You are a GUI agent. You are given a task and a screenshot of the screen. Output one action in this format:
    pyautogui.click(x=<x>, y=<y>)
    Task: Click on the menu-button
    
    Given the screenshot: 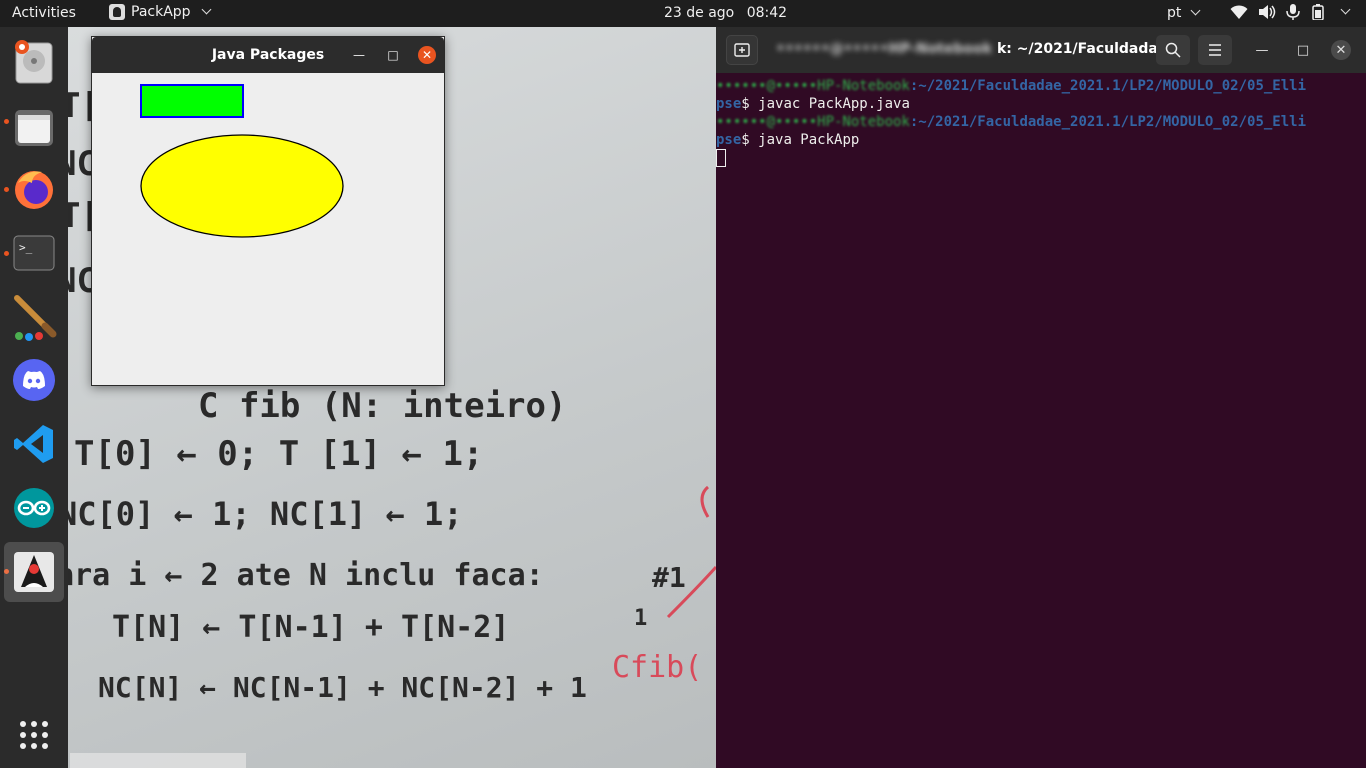 What is the action you would take?
    pyautogui.click(x=1215, y=50)
    